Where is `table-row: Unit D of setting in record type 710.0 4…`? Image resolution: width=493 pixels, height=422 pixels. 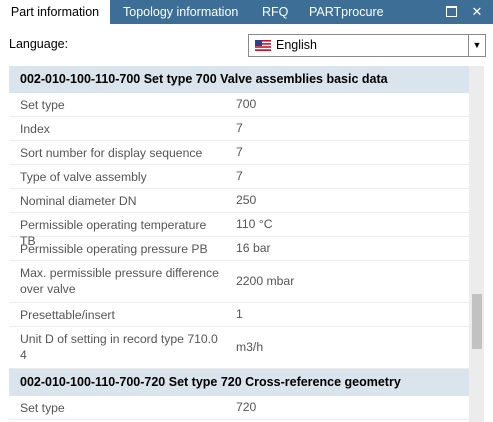 table-row: Unit D of setting in record type 710.0 4… is located at coordinates (239, 348).